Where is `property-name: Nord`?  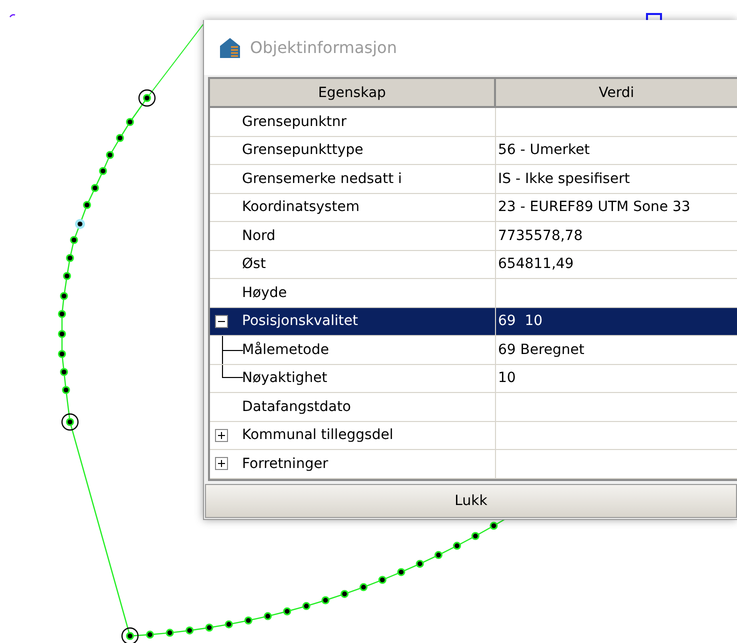 property-name: Nord is located at coordinates (259, 236).